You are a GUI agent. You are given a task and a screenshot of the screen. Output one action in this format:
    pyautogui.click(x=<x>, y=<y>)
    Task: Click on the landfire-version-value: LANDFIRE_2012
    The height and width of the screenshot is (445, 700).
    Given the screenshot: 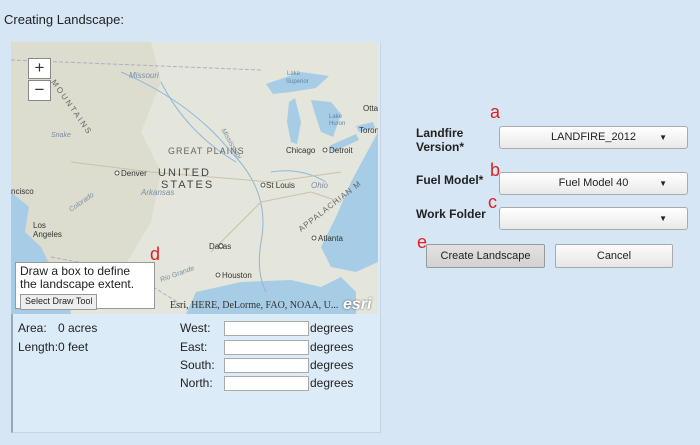 What is the action you would take?
    pyautogui.click(x=593, y=137)
    